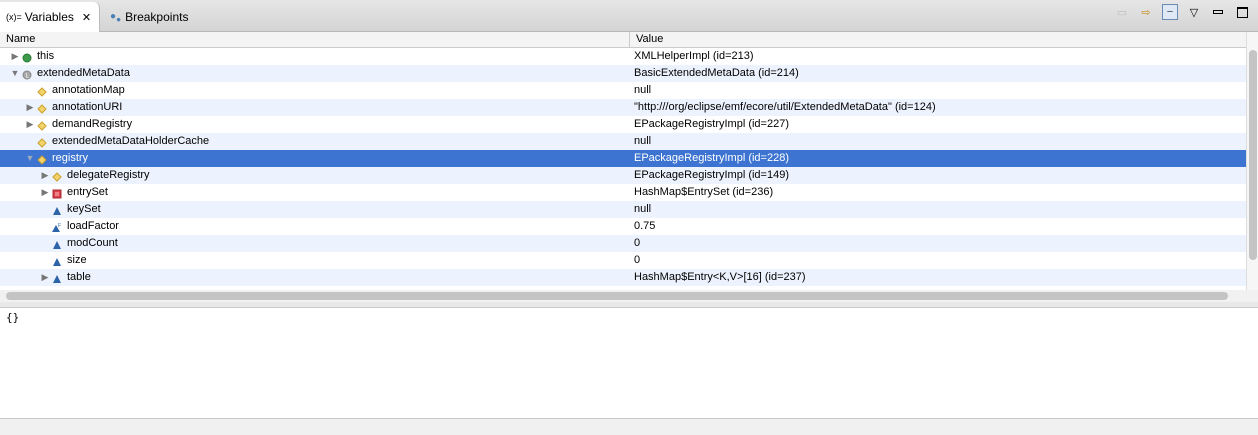  Describe the element at coordinates (315, 39) in the screenshot. I see `column-header-name: Name` at that location.